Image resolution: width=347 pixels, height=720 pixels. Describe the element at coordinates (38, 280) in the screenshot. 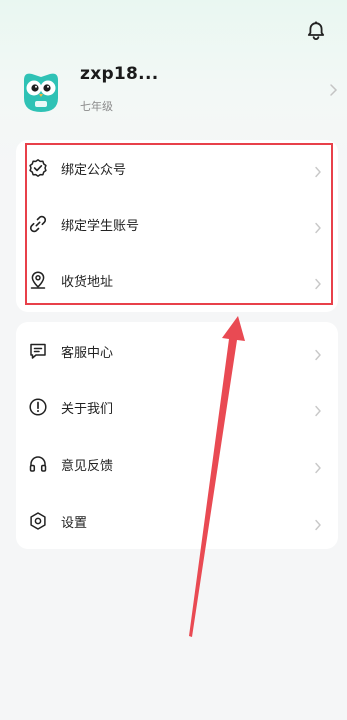

I see `location-pin-icon` at that location.